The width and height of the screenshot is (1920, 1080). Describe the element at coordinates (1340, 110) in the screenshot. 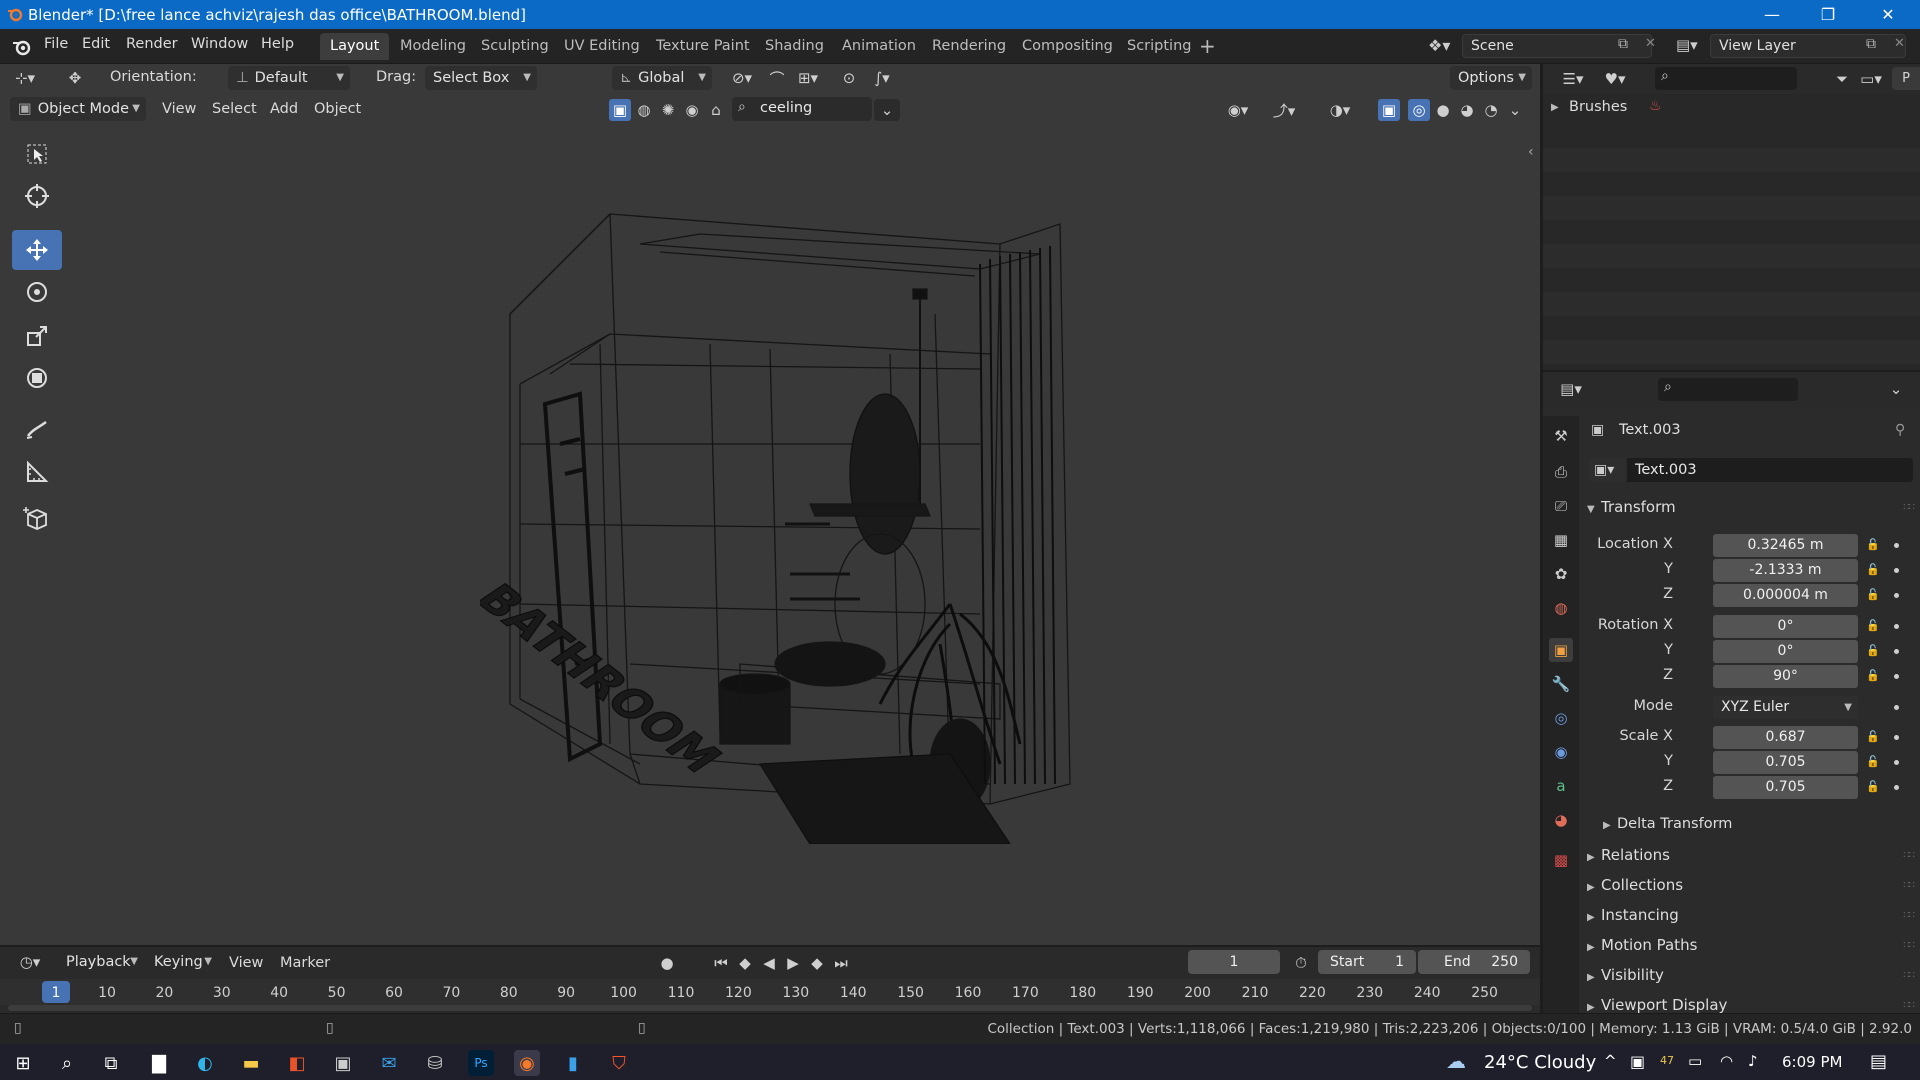

I see `overlays-icon: ◑▾` at that location.